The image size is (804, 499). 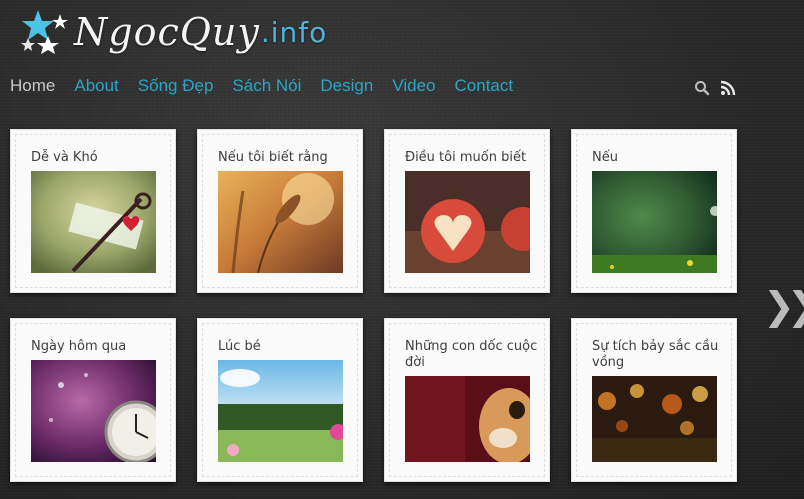 I want to click on post-card: Sự tích bảy sắc cầu vồng, so click(x=654, y=400).